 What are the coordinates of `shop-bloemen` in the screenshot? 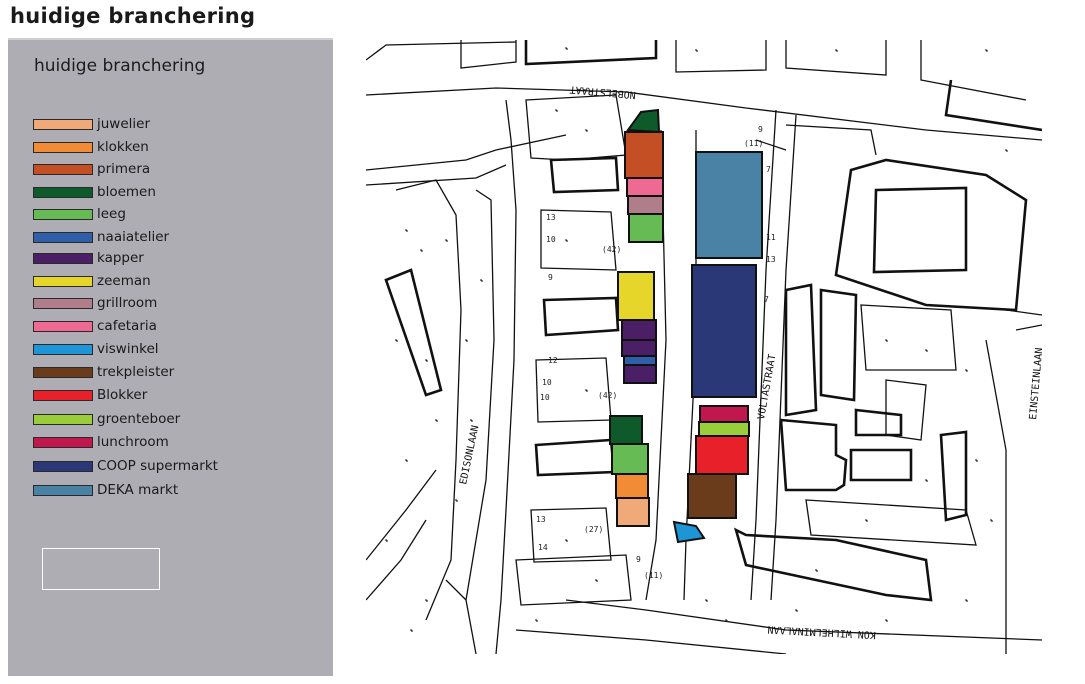 It's located at (626, 430).